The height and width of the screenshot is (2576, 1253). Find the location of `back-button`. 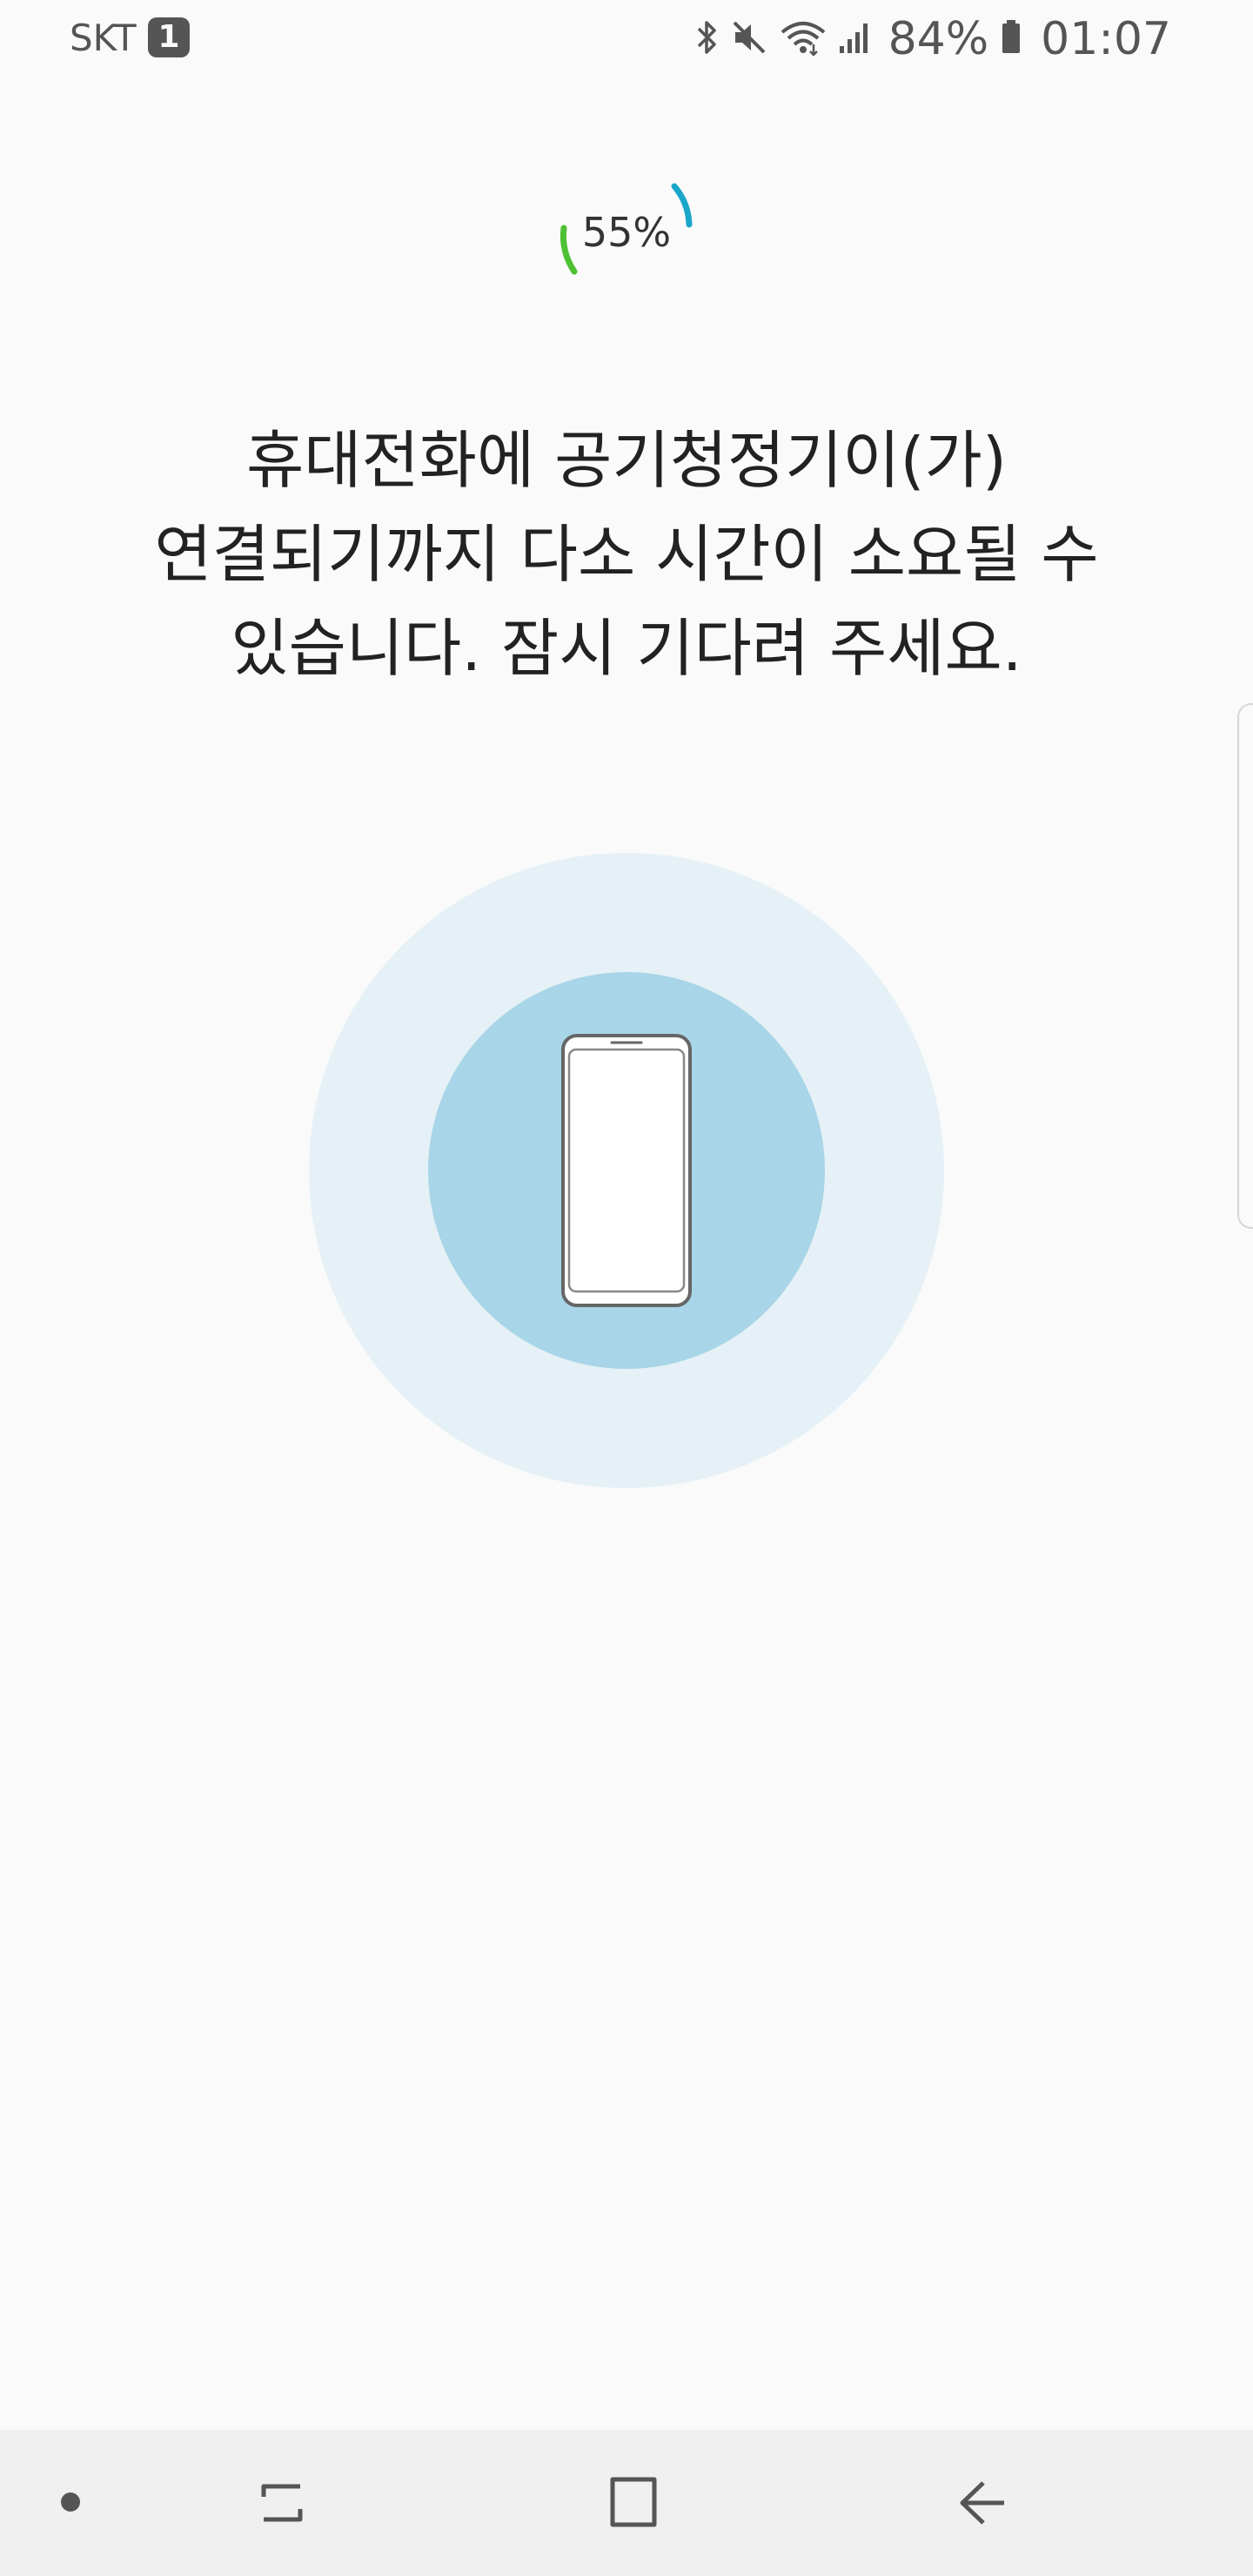

back-button is located at coordinates (981, 2503).